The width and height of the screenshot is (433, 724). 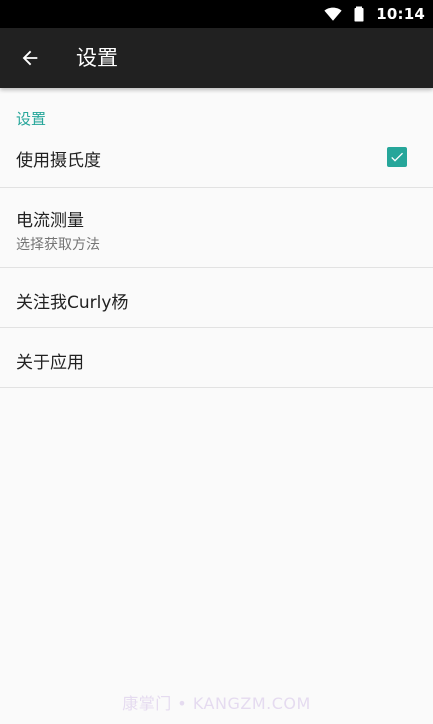 What do you see at coordinates (216, 298) in the screenshot?
I see `pref-follow-me: 关注我Curly杨` at bounding box center [216, 298].